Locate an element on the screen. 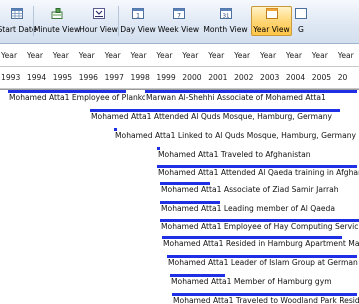  year-value-label: 1997 is located at coordinates (114, 77).